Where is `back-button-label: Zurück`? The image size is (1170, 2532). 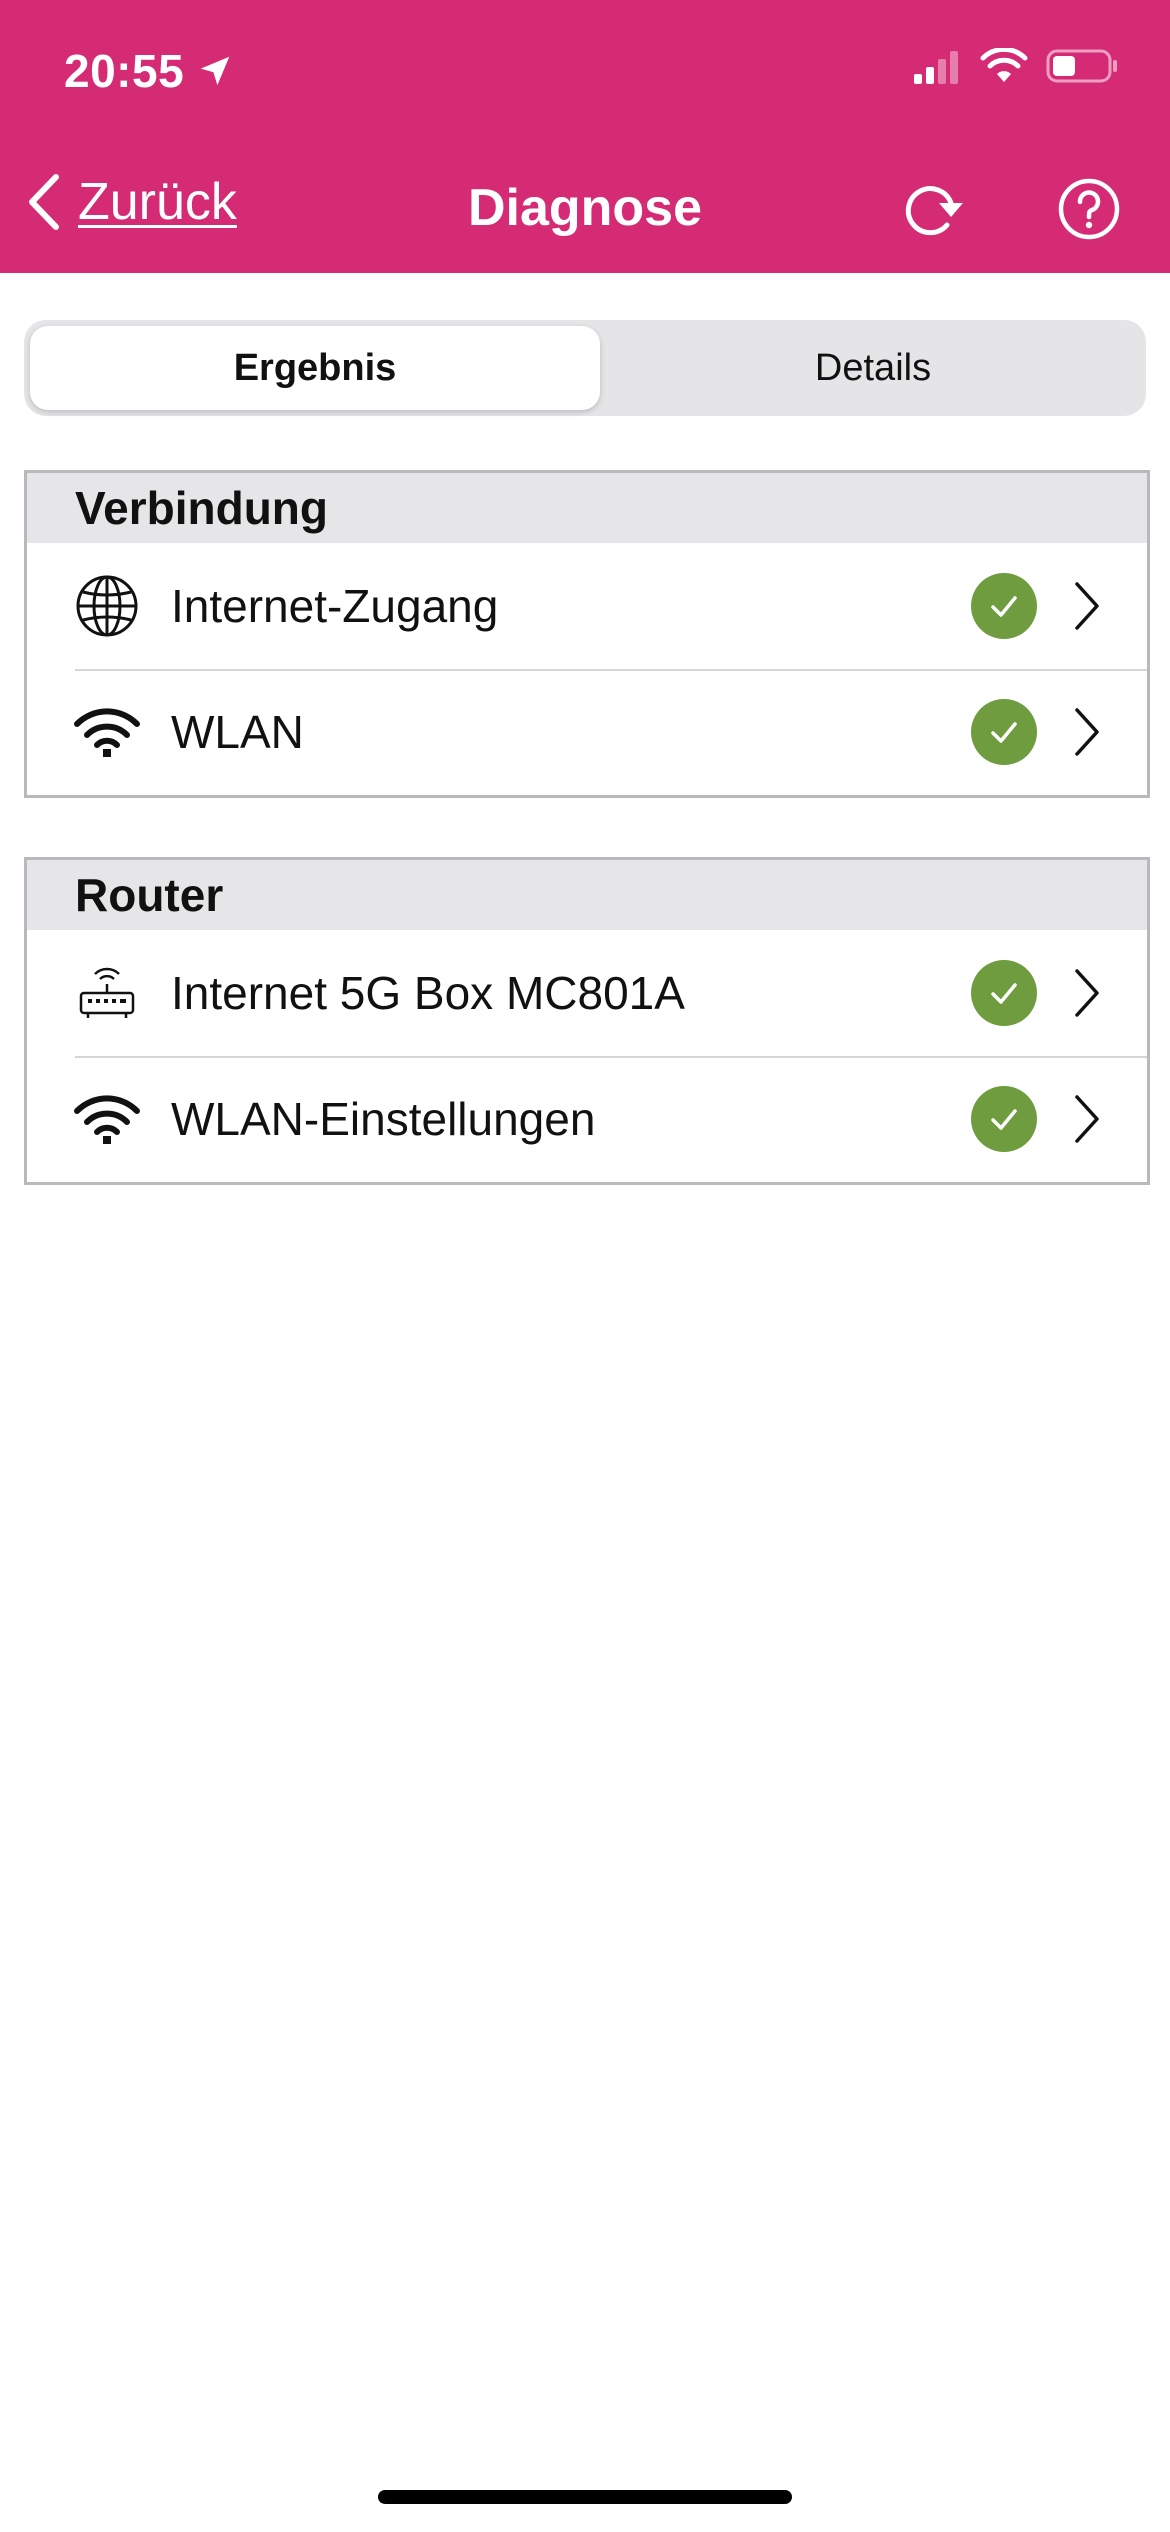
back-button-label: Zurück is located at coordinates (157, 202).